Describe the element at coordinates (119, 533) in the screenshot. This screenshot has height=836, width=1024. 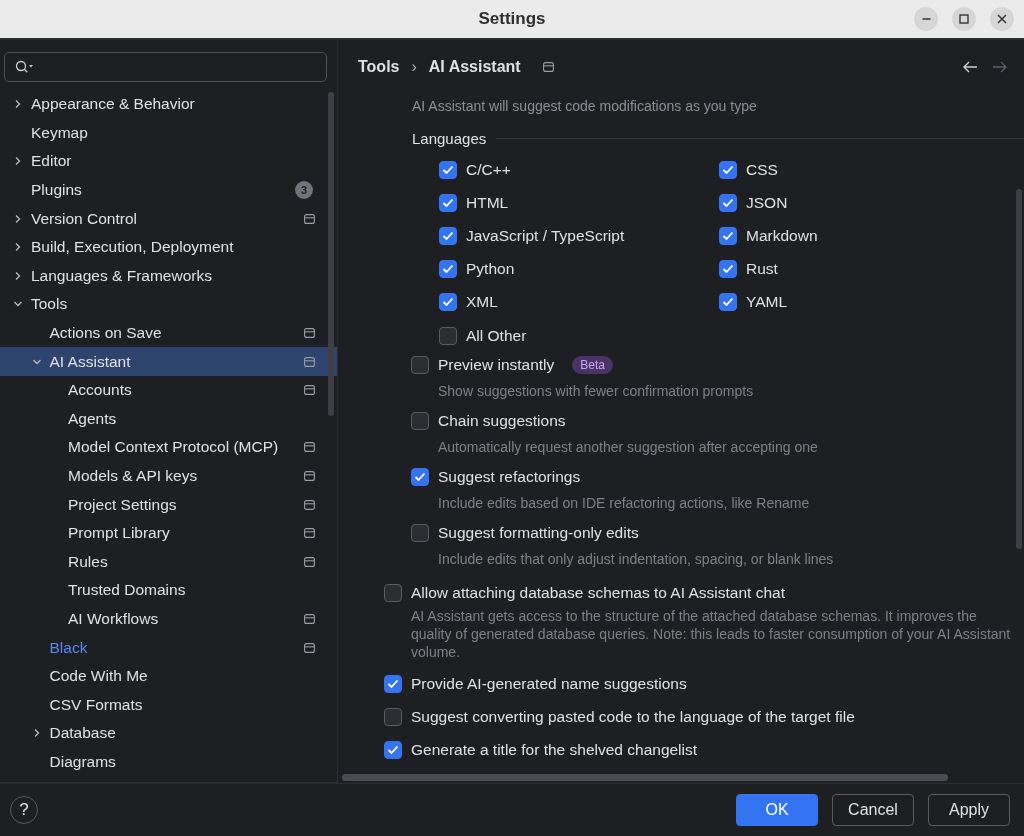
I see `tree-label: Prompt Library` at that location.